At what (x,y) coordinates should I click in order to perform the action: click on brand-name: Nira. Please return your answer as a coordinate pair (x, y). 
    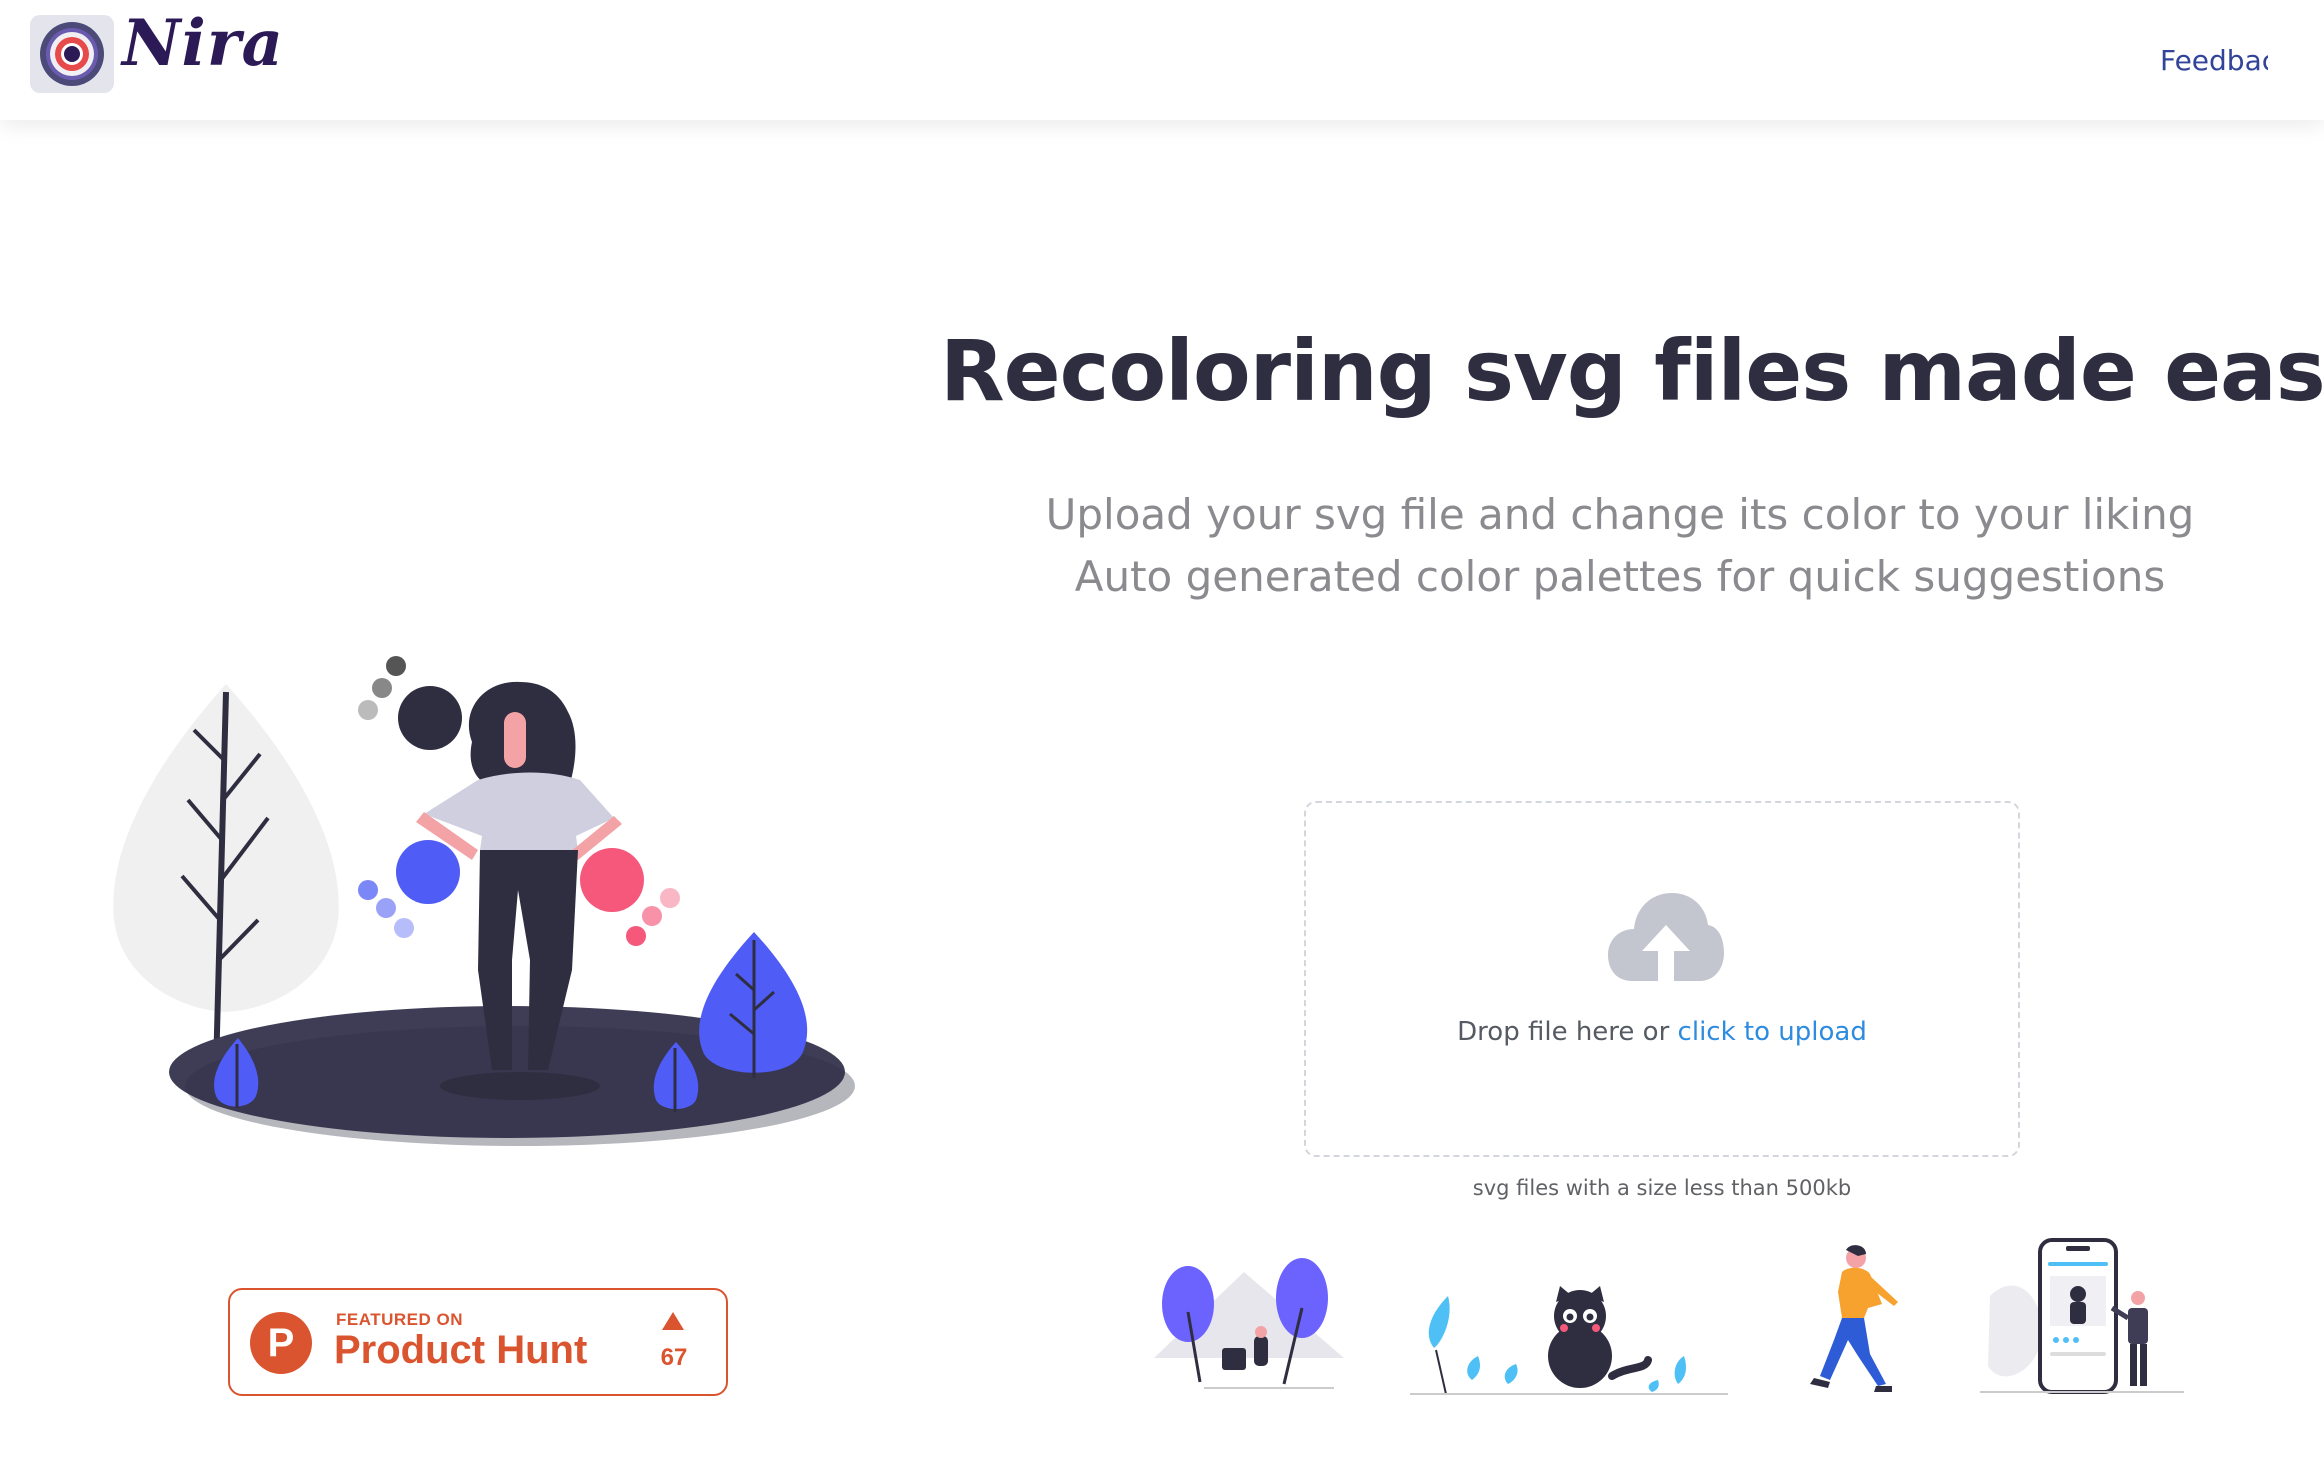
    Looking at the image, I should click on (203, 43).